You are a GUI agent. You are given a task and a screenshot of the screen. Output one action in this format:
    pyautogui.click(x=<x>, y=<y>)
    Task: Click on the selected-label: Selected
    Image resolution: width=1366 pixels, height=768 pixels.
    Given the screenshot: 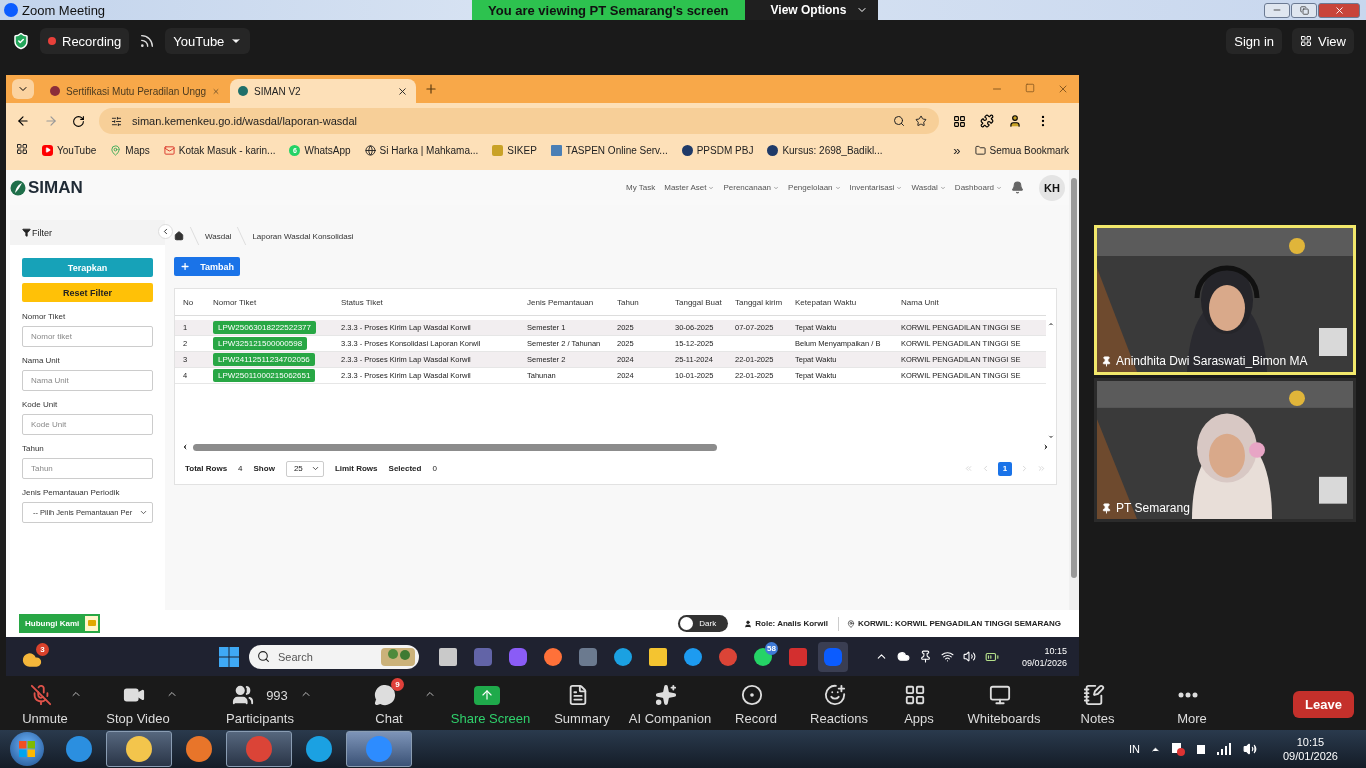 What is the action you would take?
    pyautogui.click(x=405, y=468)
    